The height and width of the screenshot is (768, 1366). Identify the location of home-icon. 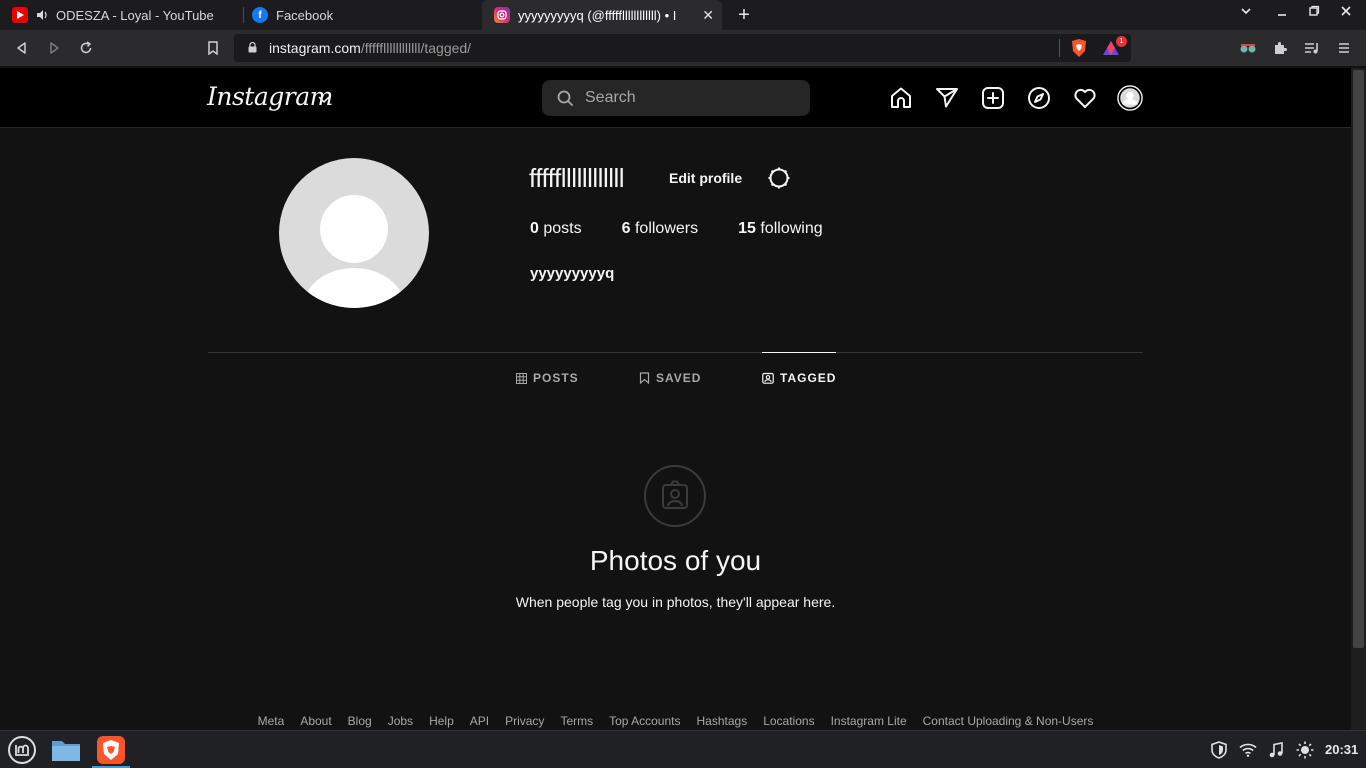
(901, 98).